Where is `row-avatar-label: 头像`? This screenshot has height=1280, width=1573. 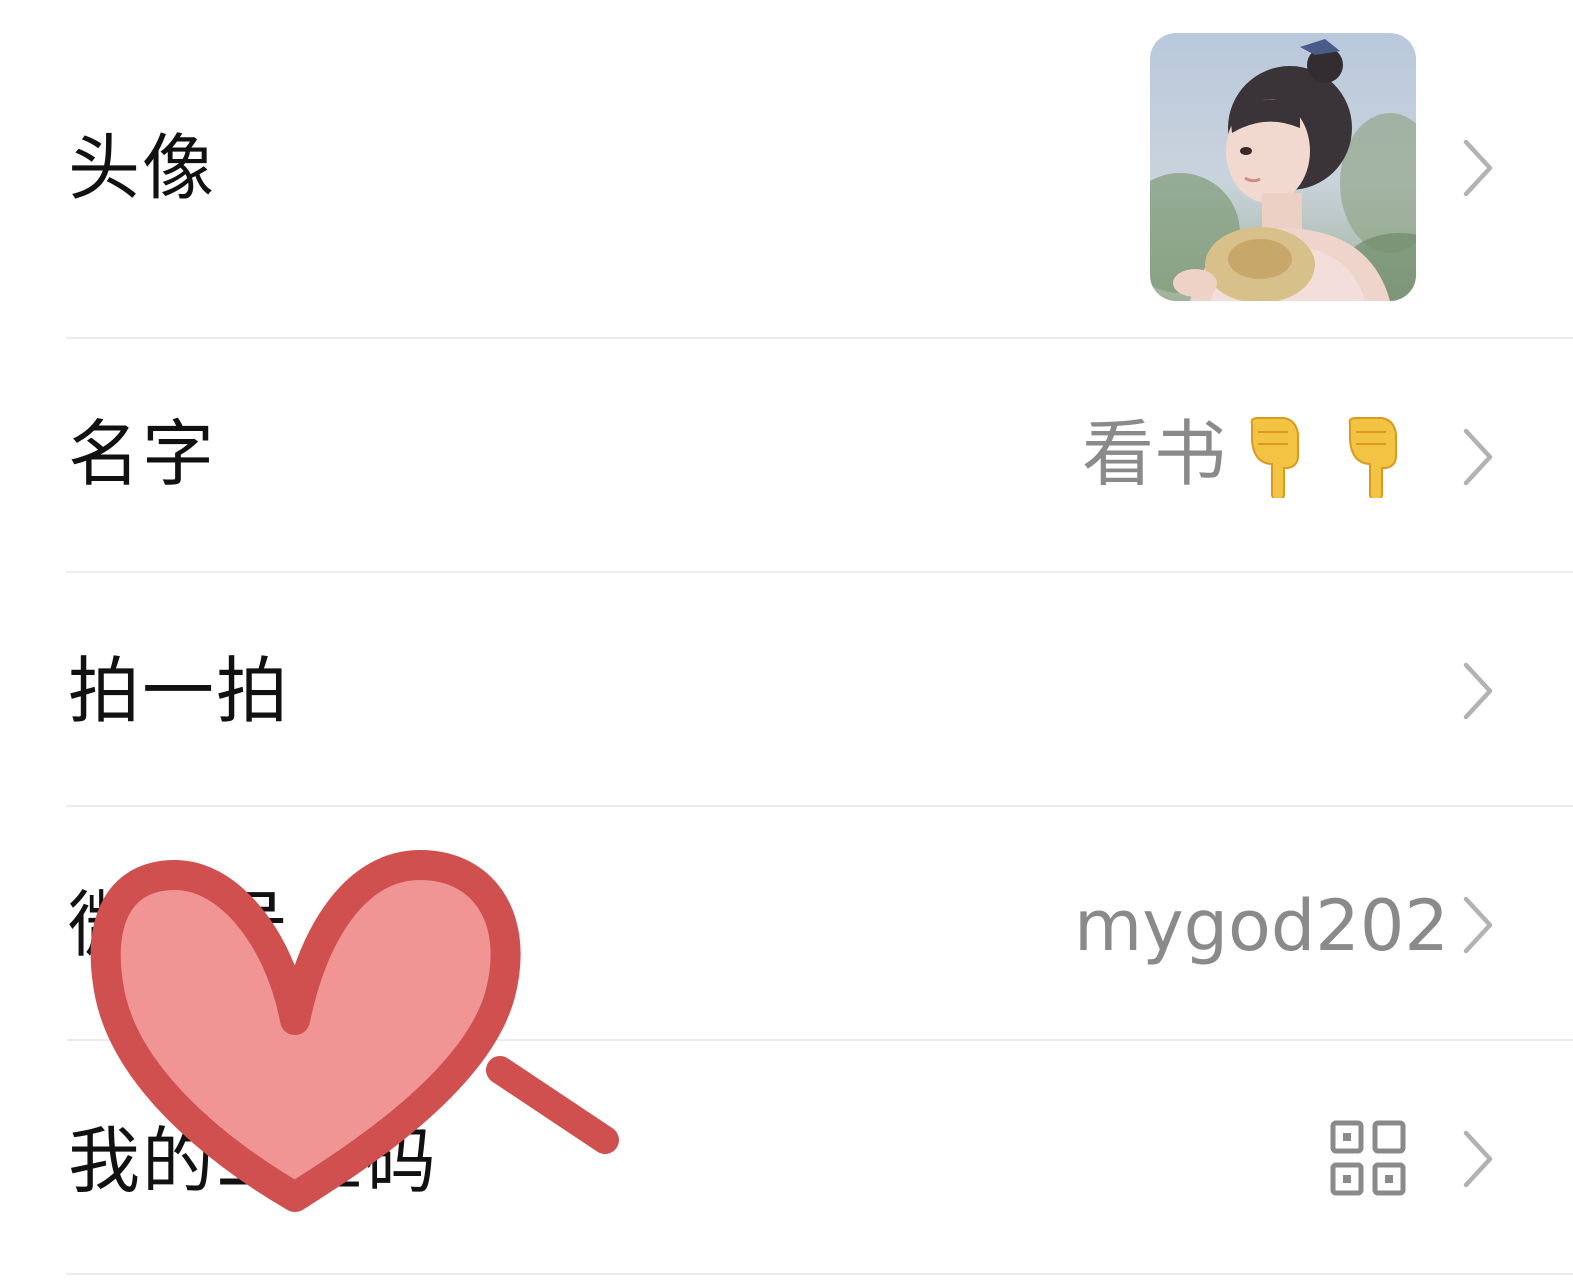
row-avatar-label: 头像 is located at coordinates (142, 168).